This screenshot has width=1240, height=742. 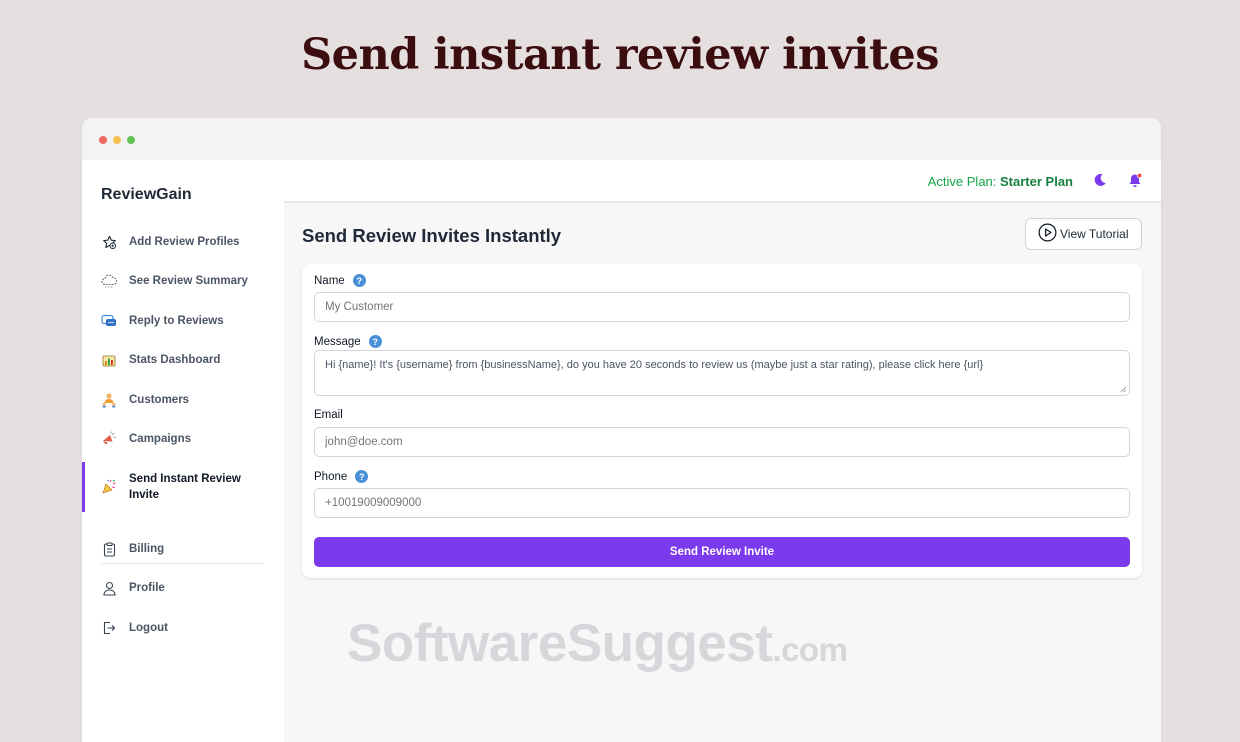 I want to click on sidebar-item-label: Logout, so click(x=148, y=628).